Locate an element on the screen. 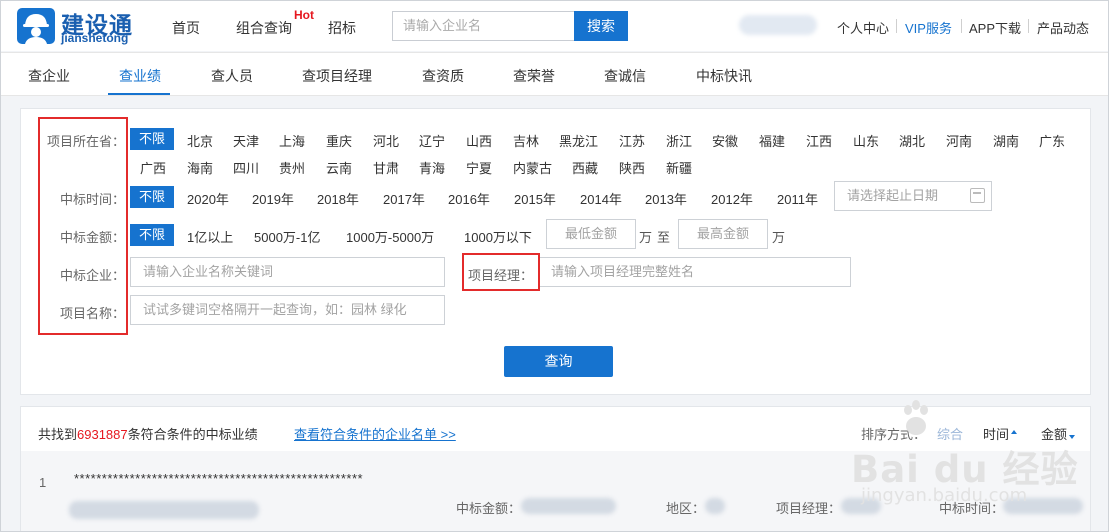 This screenshot has height=532, width=1109. time-option: 2011年 is located at coordinates (797, 198).